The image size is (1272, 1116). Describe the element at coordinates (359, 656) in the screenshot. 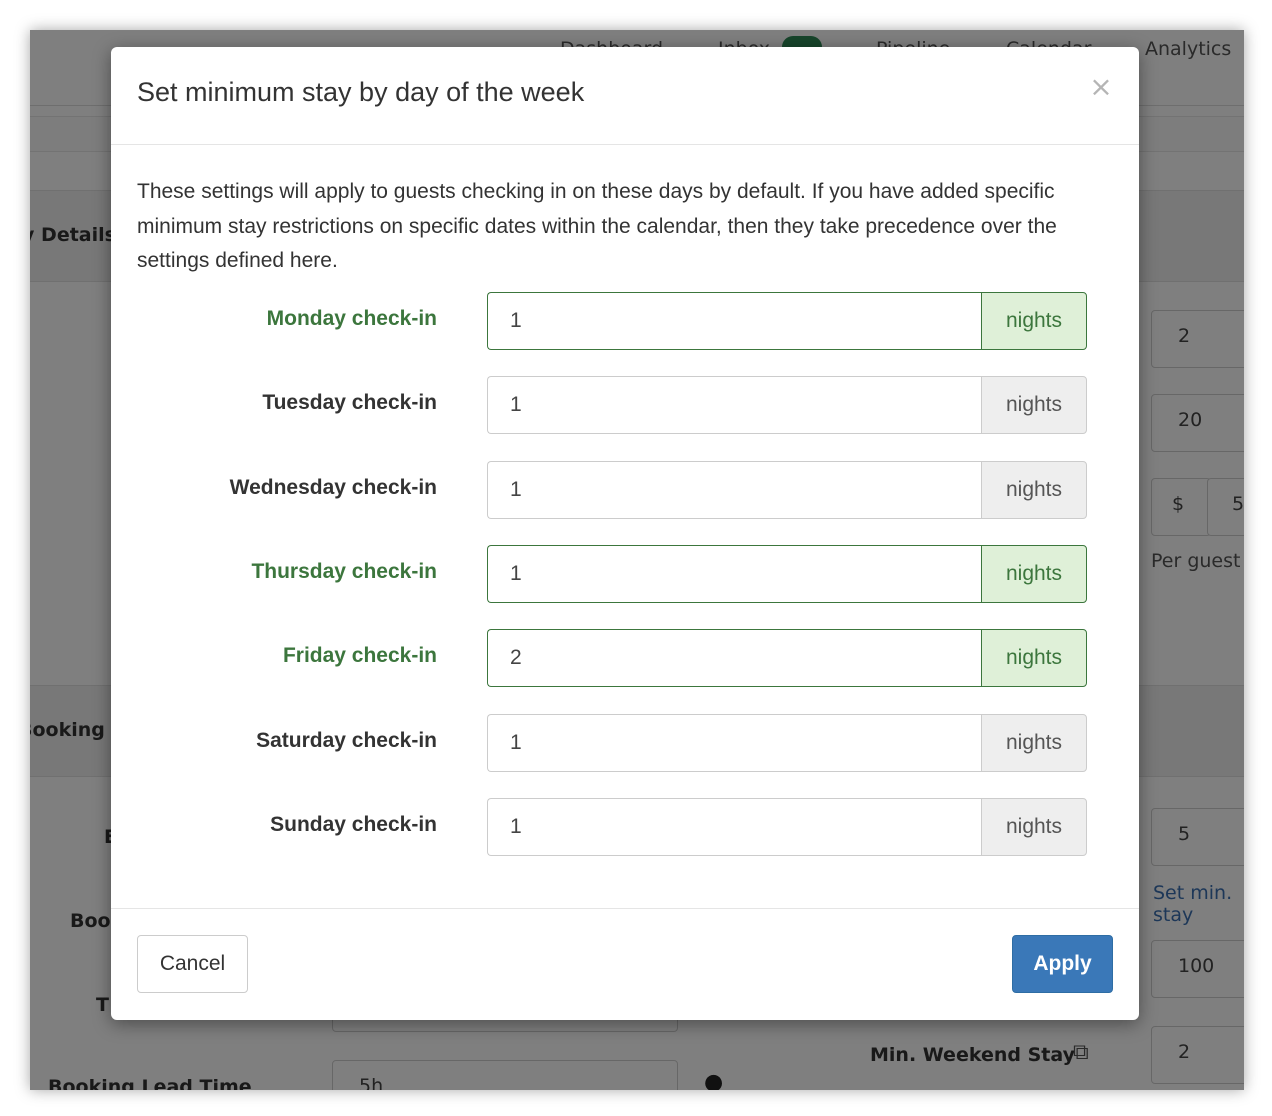

I see `friday-label: Friday check-in` at that location.